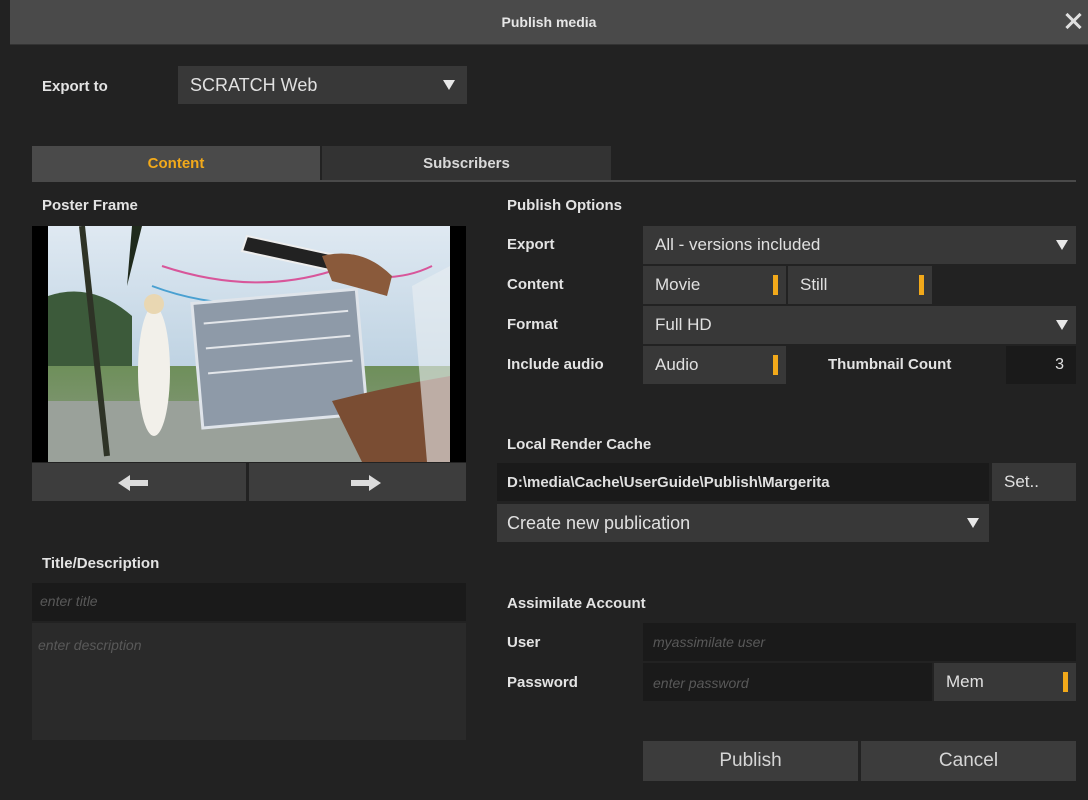 The height and width of the screenshot is (800, 1088). What do you see at coordinates (90, 645) in the screenshot?
I see `description-placeholder: enter description` at bounding box center [90, 645].